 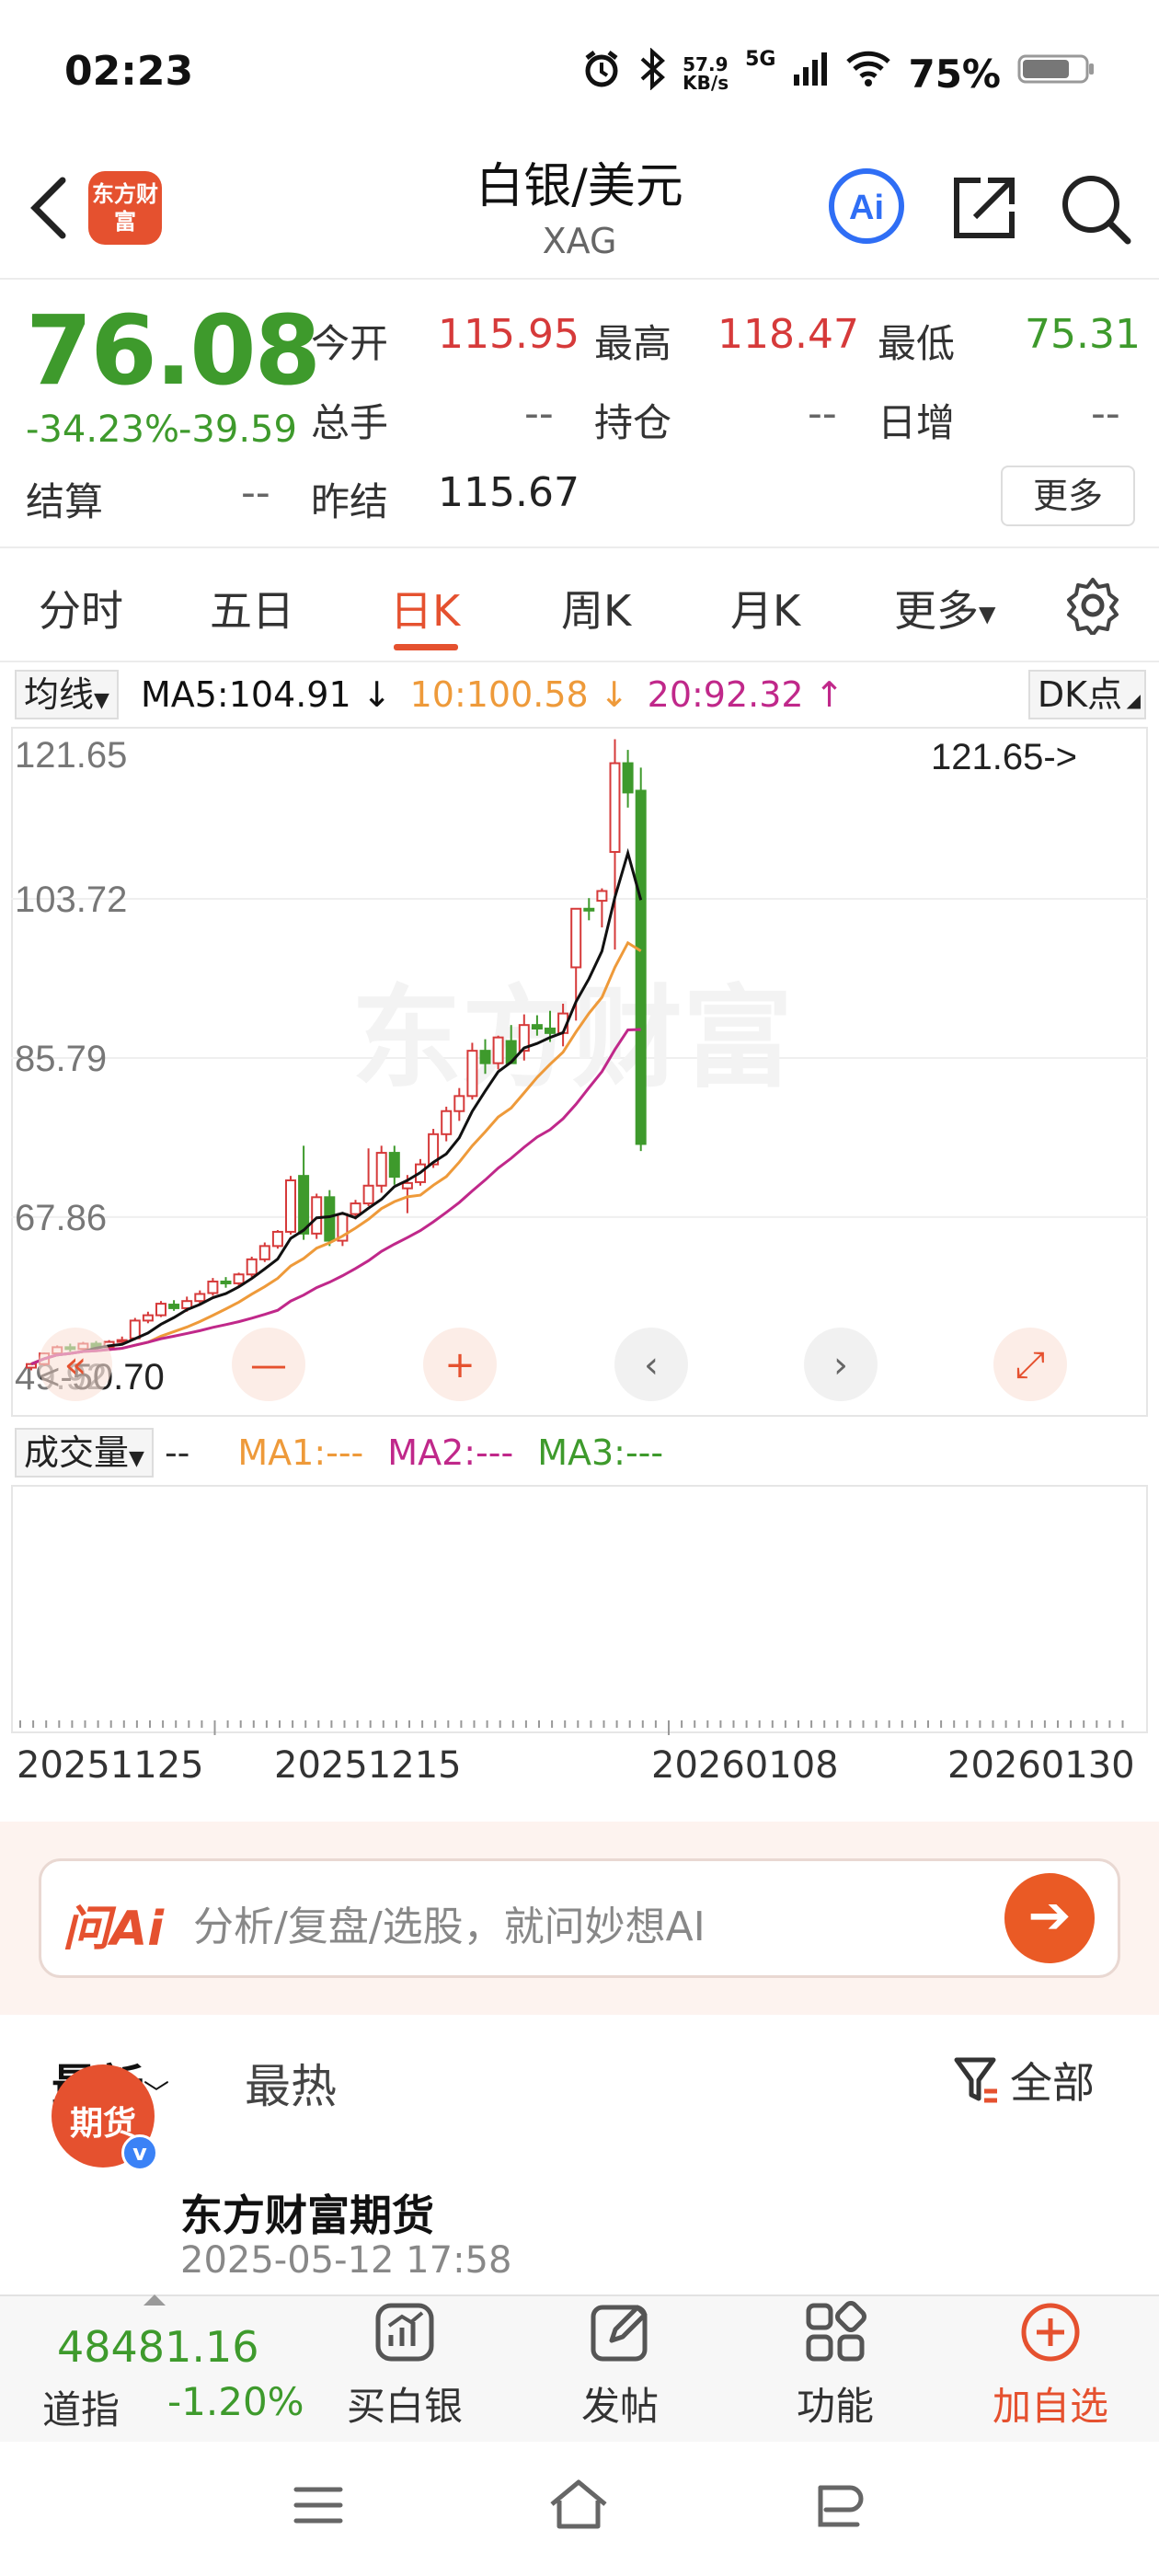 What do you see at coordinates (61, 1059) in the screenshot?
I see `y-tick-label: 85.79` at bounding box center [61, 1059].